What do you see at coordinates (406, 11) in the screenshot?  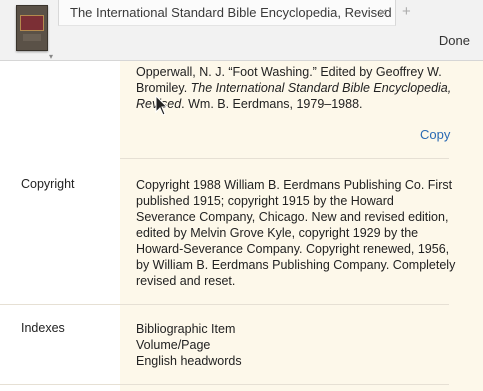 I see `new-tab-icon: +` at bounding box center [406, 11].